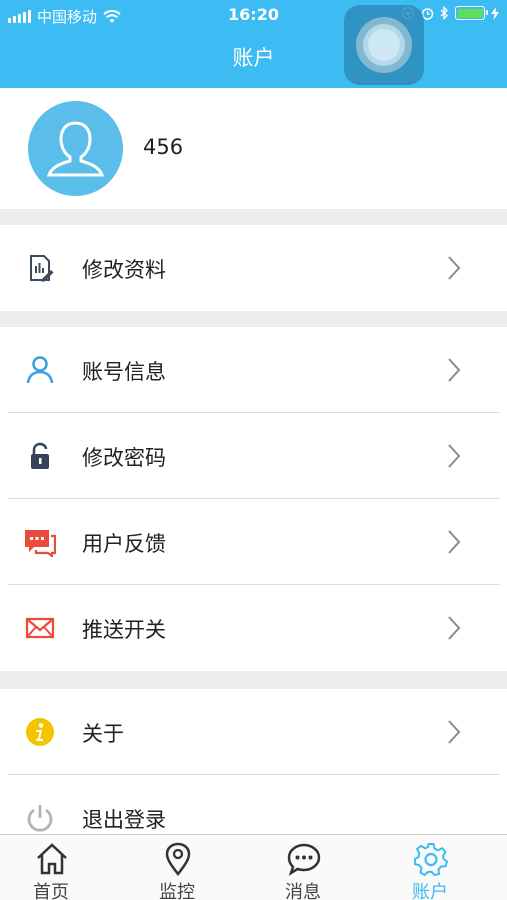 The image size is (507, 900). I want to click on avatar, so click(75, 148).